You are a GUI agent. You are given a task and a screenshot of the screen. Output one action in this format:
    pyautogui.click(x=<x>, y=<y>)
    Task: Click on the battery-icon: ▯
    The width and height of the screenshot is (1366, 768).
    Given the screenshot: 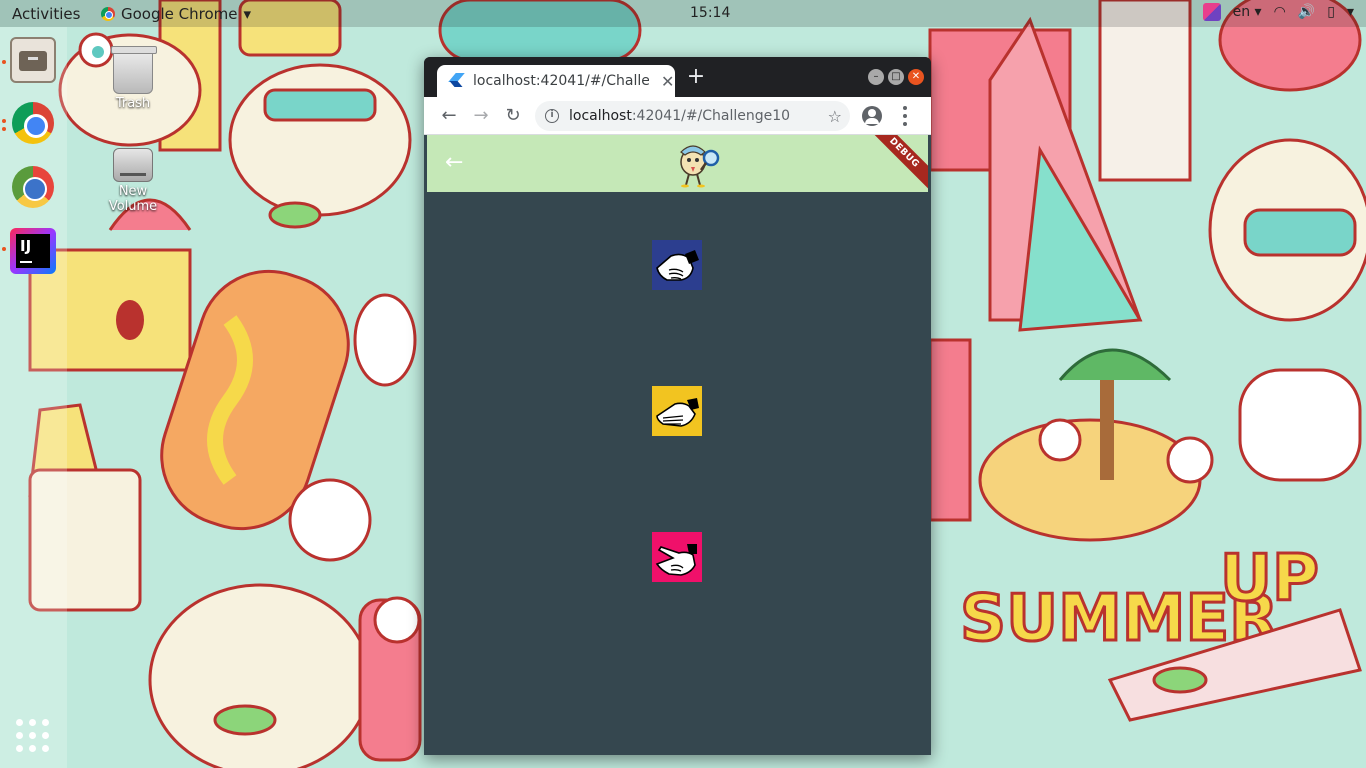 What is the action you would take?
    pyautogui.click(x=1331, y=12)
    